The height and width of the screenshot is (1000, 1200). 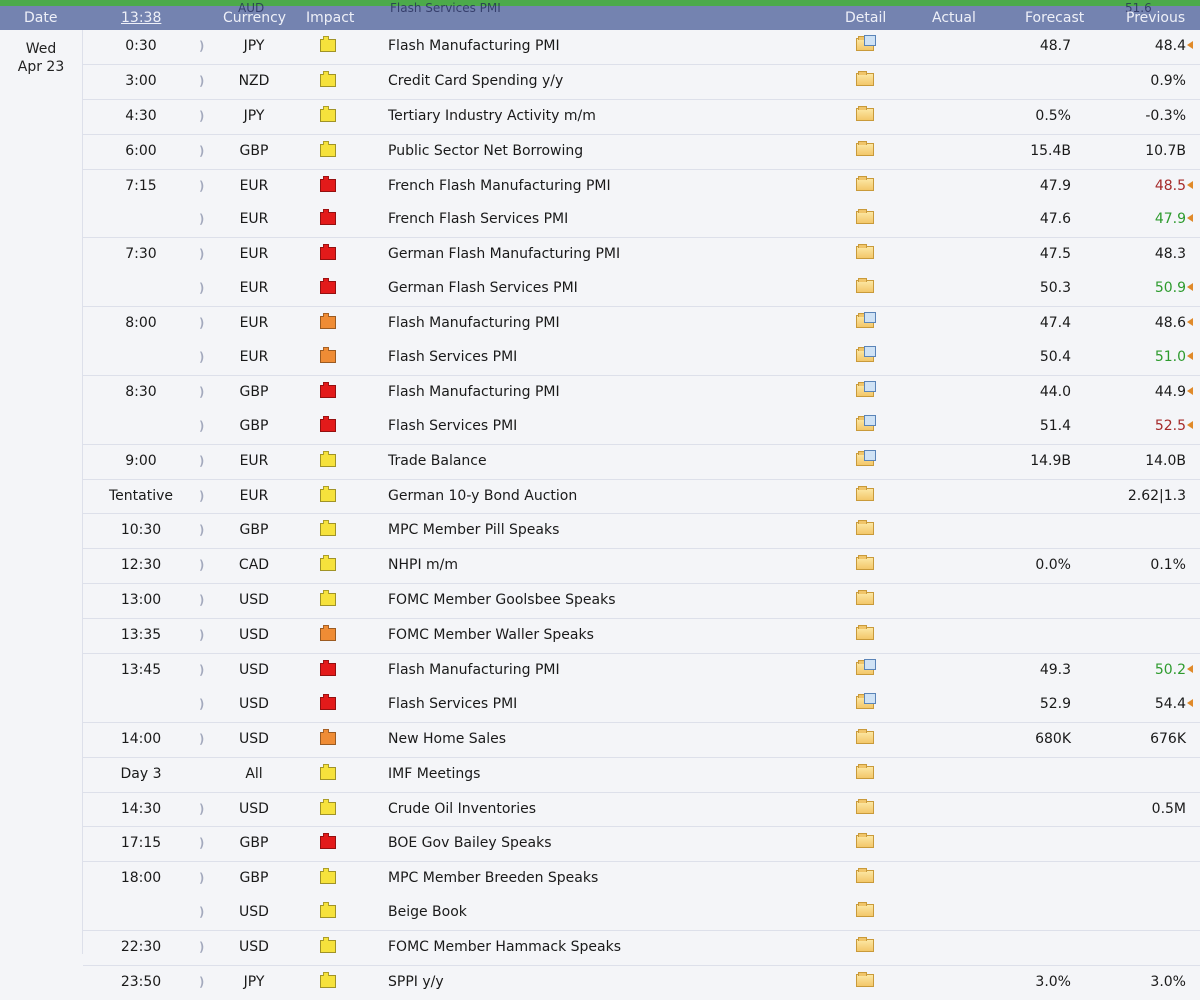 What do you see at coordinates (641, 635) in the screenshot?
I see `table-row: 13:35)) USD FOMC Member Waller Speaks` at bounding box center [641, 635].